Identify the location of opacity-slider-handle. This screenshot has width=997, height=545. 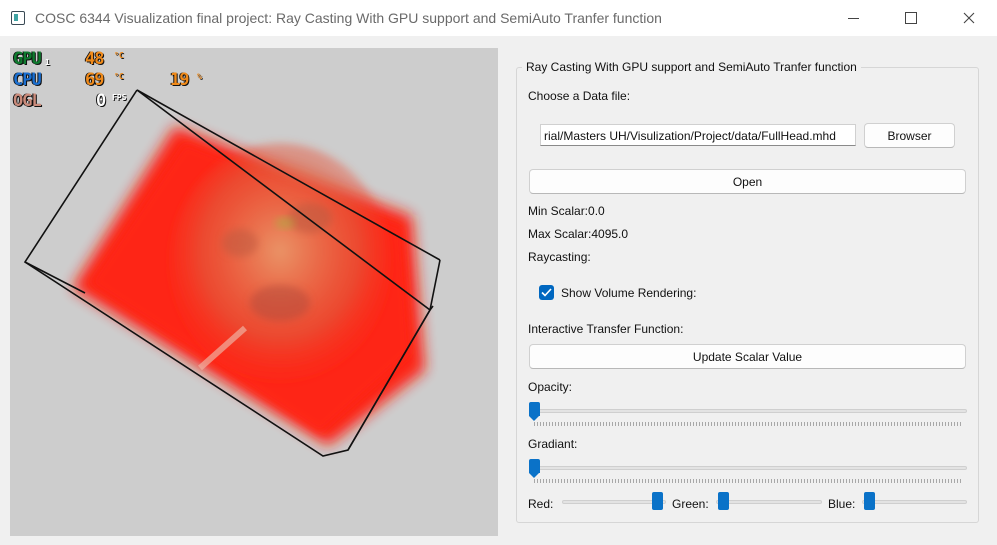
(534, 411).